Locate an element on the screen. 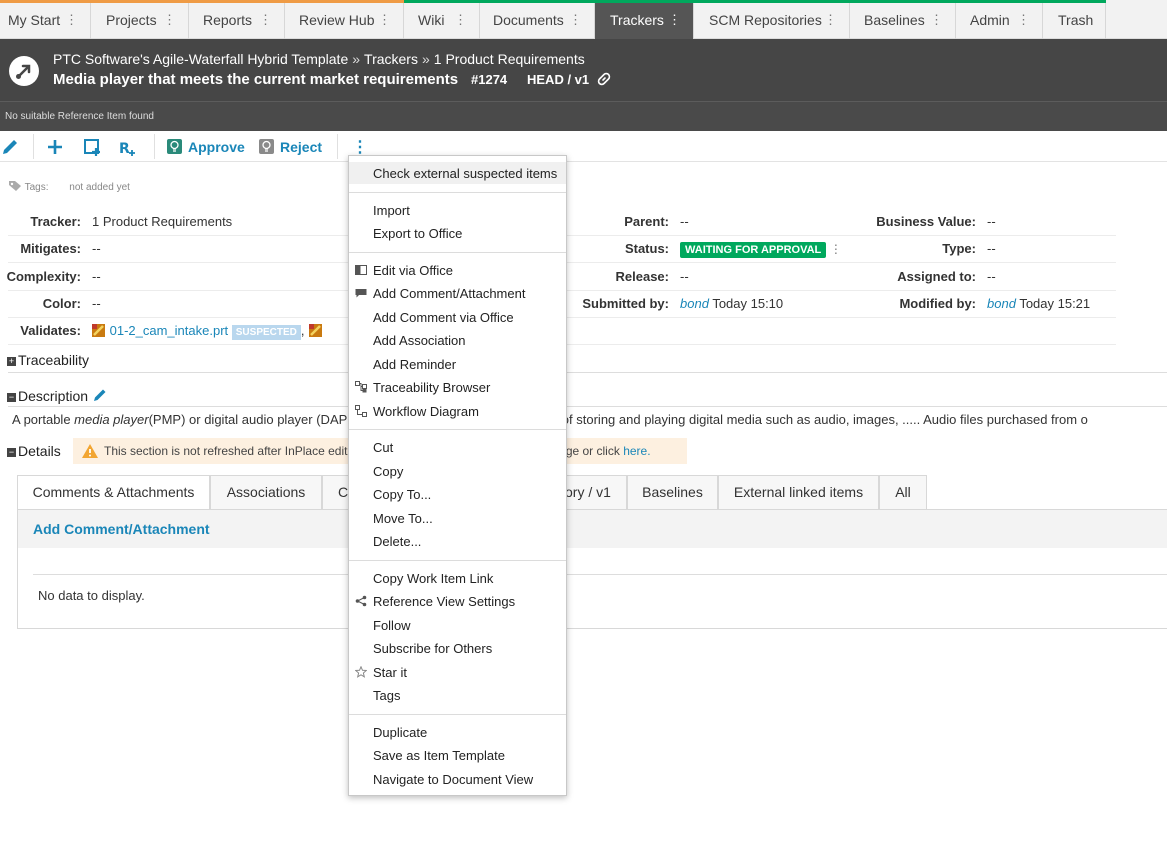  menu-follow: Follow is located at coordinates (457, 625).